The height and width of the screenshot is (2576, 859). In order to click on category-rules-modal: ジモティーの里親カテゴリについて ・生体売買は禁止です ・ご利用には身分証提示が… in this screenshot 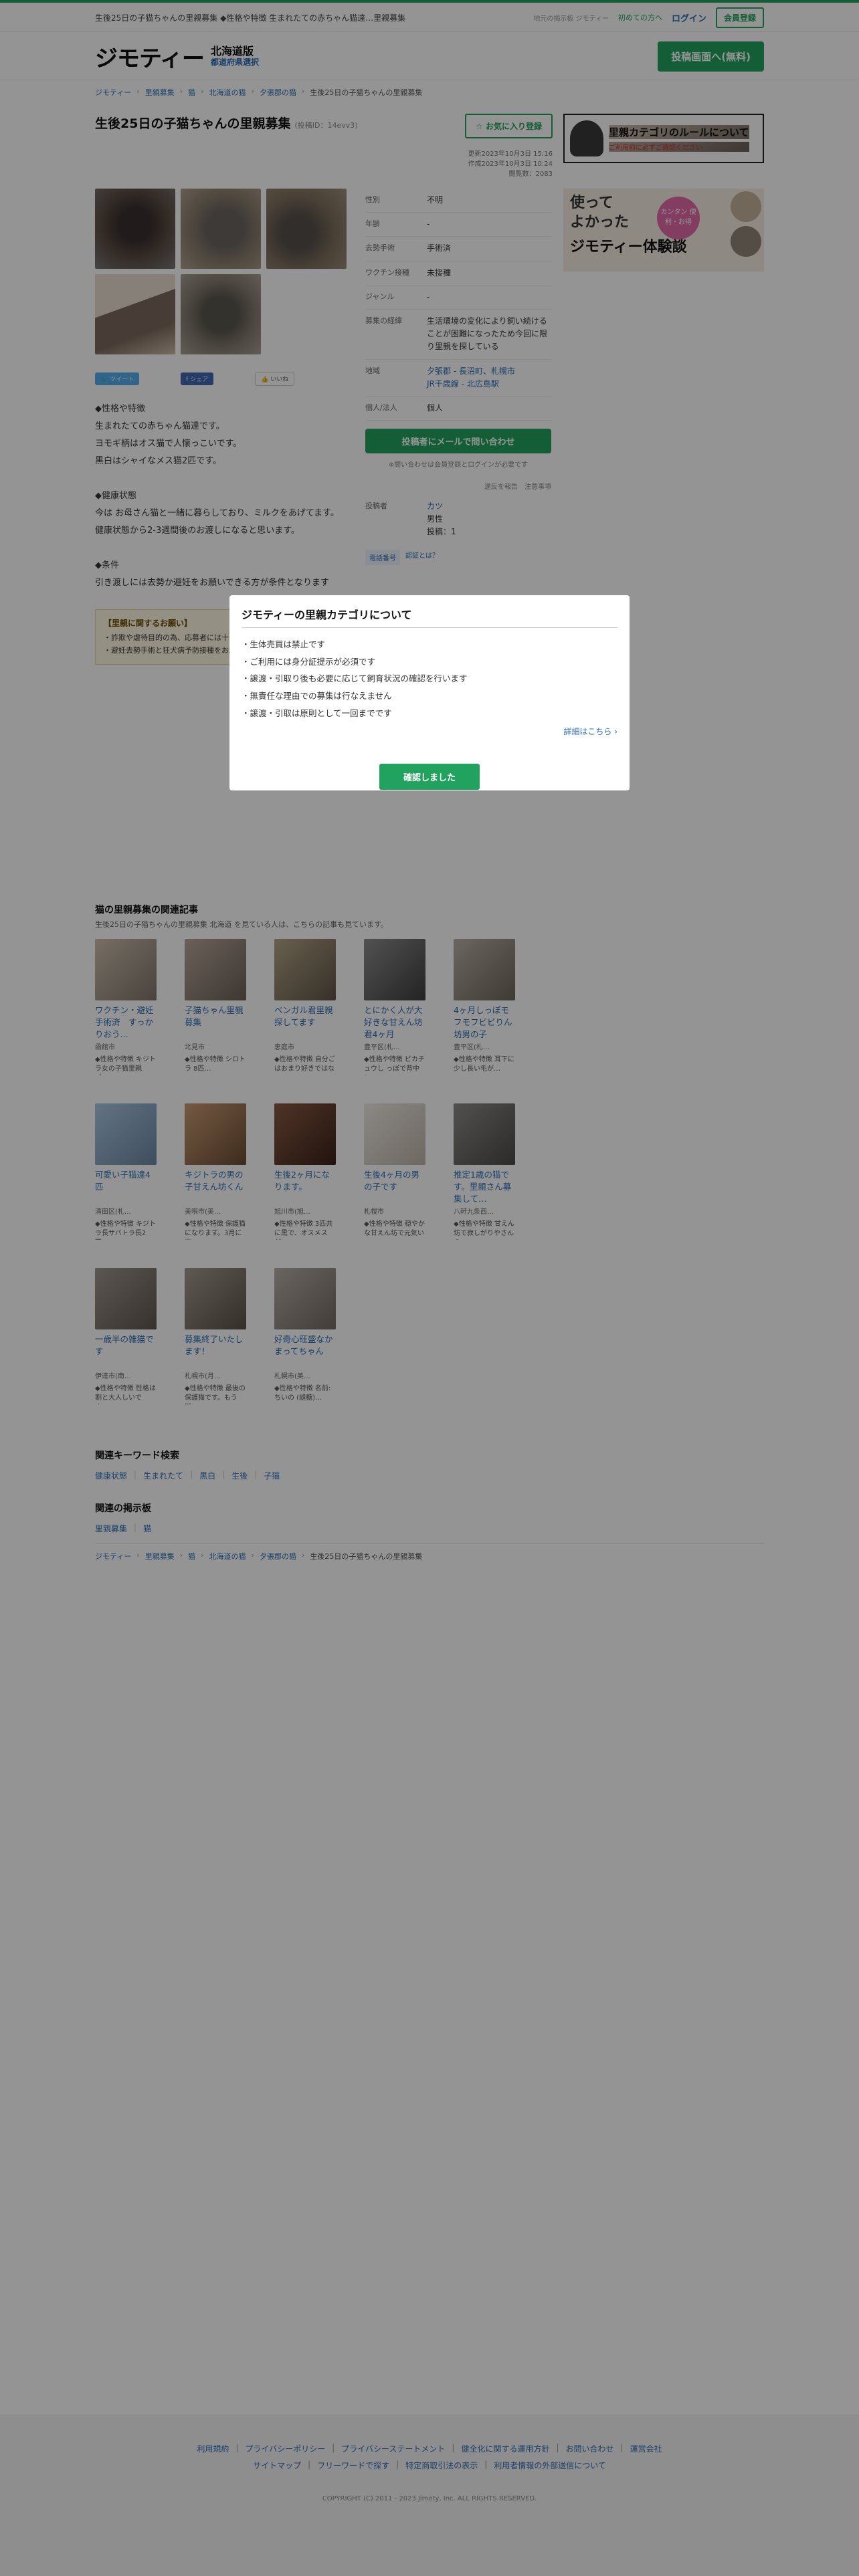, I will do `click(429, 693)`.